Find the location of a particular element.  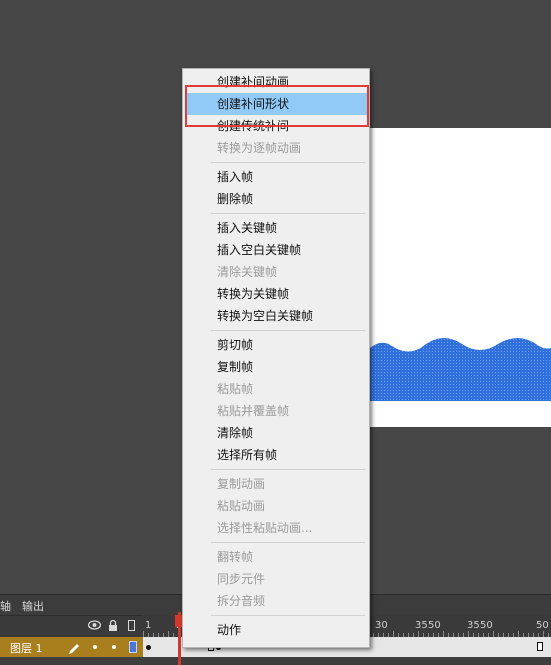

menu-item-remove-frames: 删除帧 is located at coordinates (276, 199).